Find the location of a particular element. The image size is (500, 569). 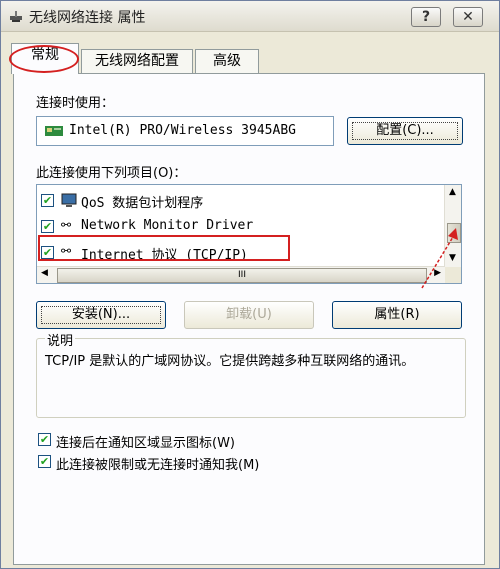

list-item: ✔ QoS 数据包计划程序 is located at coordinates (241, 201).